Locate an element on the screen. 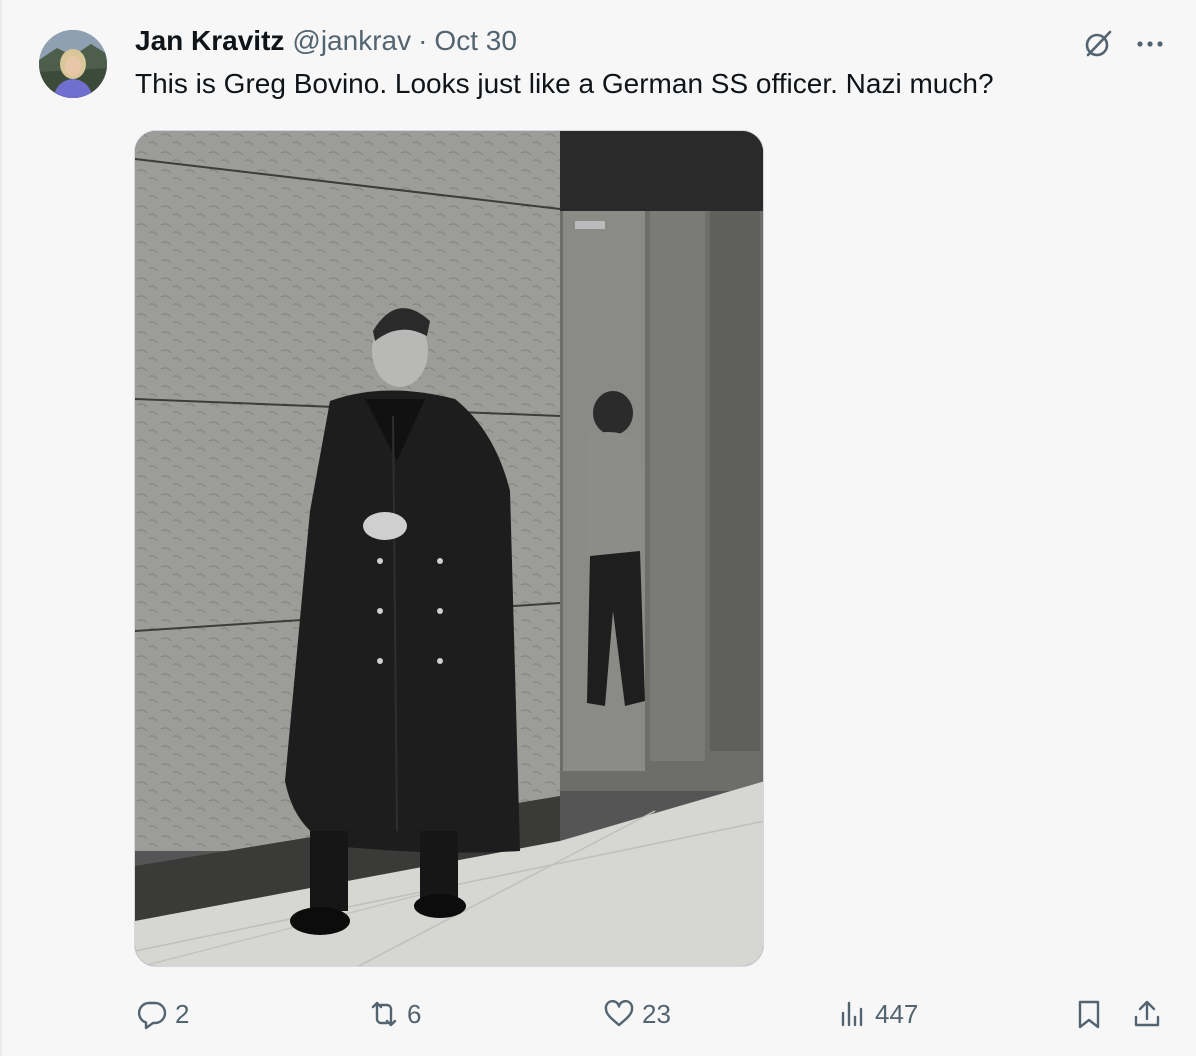  share-button is located at coordinates (1147, 1014).